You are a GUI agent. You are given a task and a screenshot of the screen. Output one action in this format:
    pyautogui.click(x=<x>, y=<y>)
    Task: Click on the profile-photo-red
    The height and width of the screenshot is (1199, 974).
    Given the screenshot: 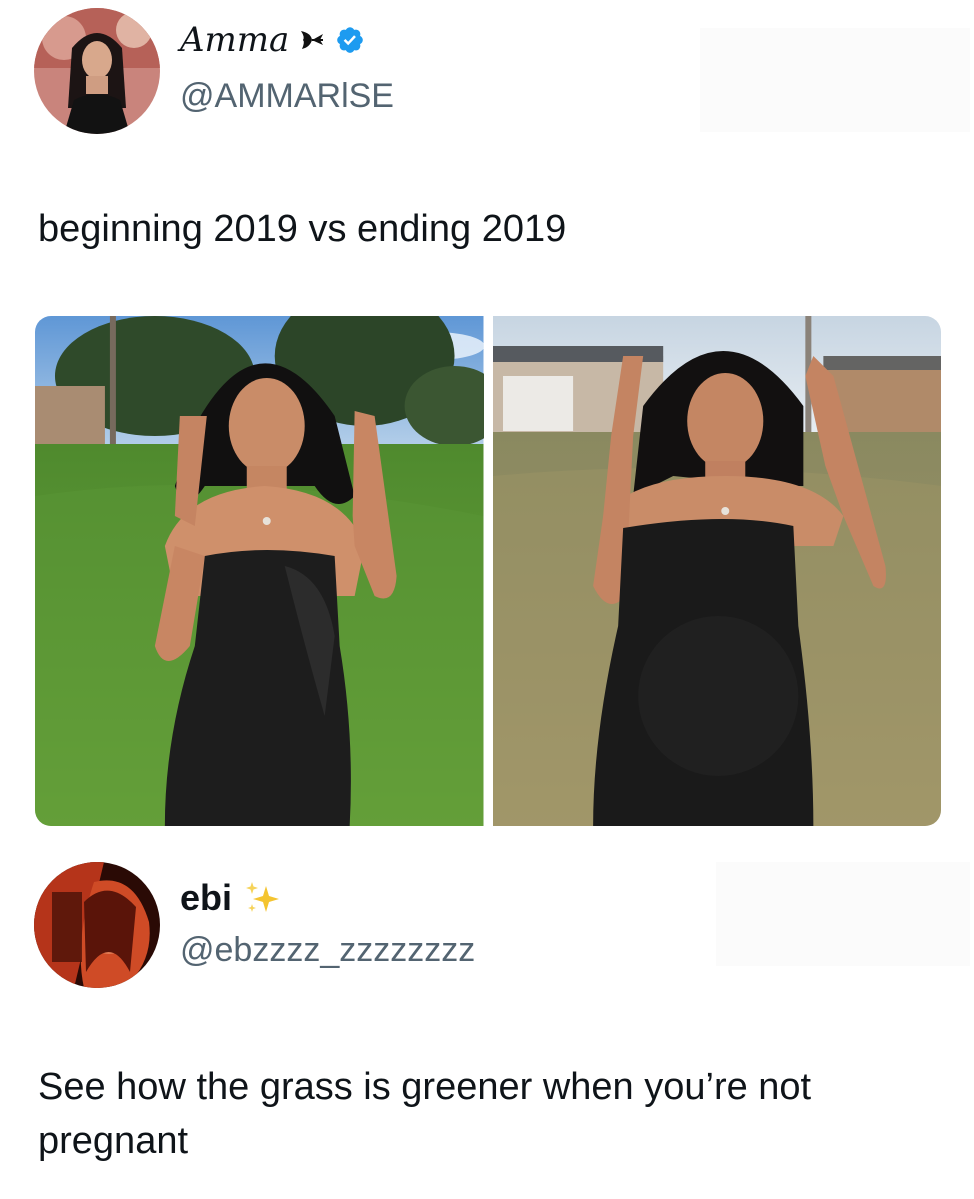 What is the action you would take?
    pyautogui.click(x=97, y=925)
    